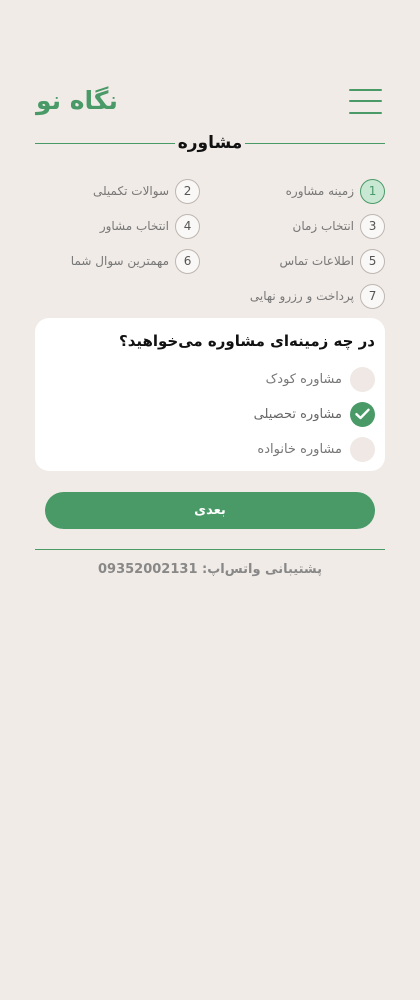 This screenshot has width=420, height=1000. What do you see at coordinates (316, 261) in the screenshot?
I see `step-label: اطلاعات تماس` at bounding box center [316, 261].